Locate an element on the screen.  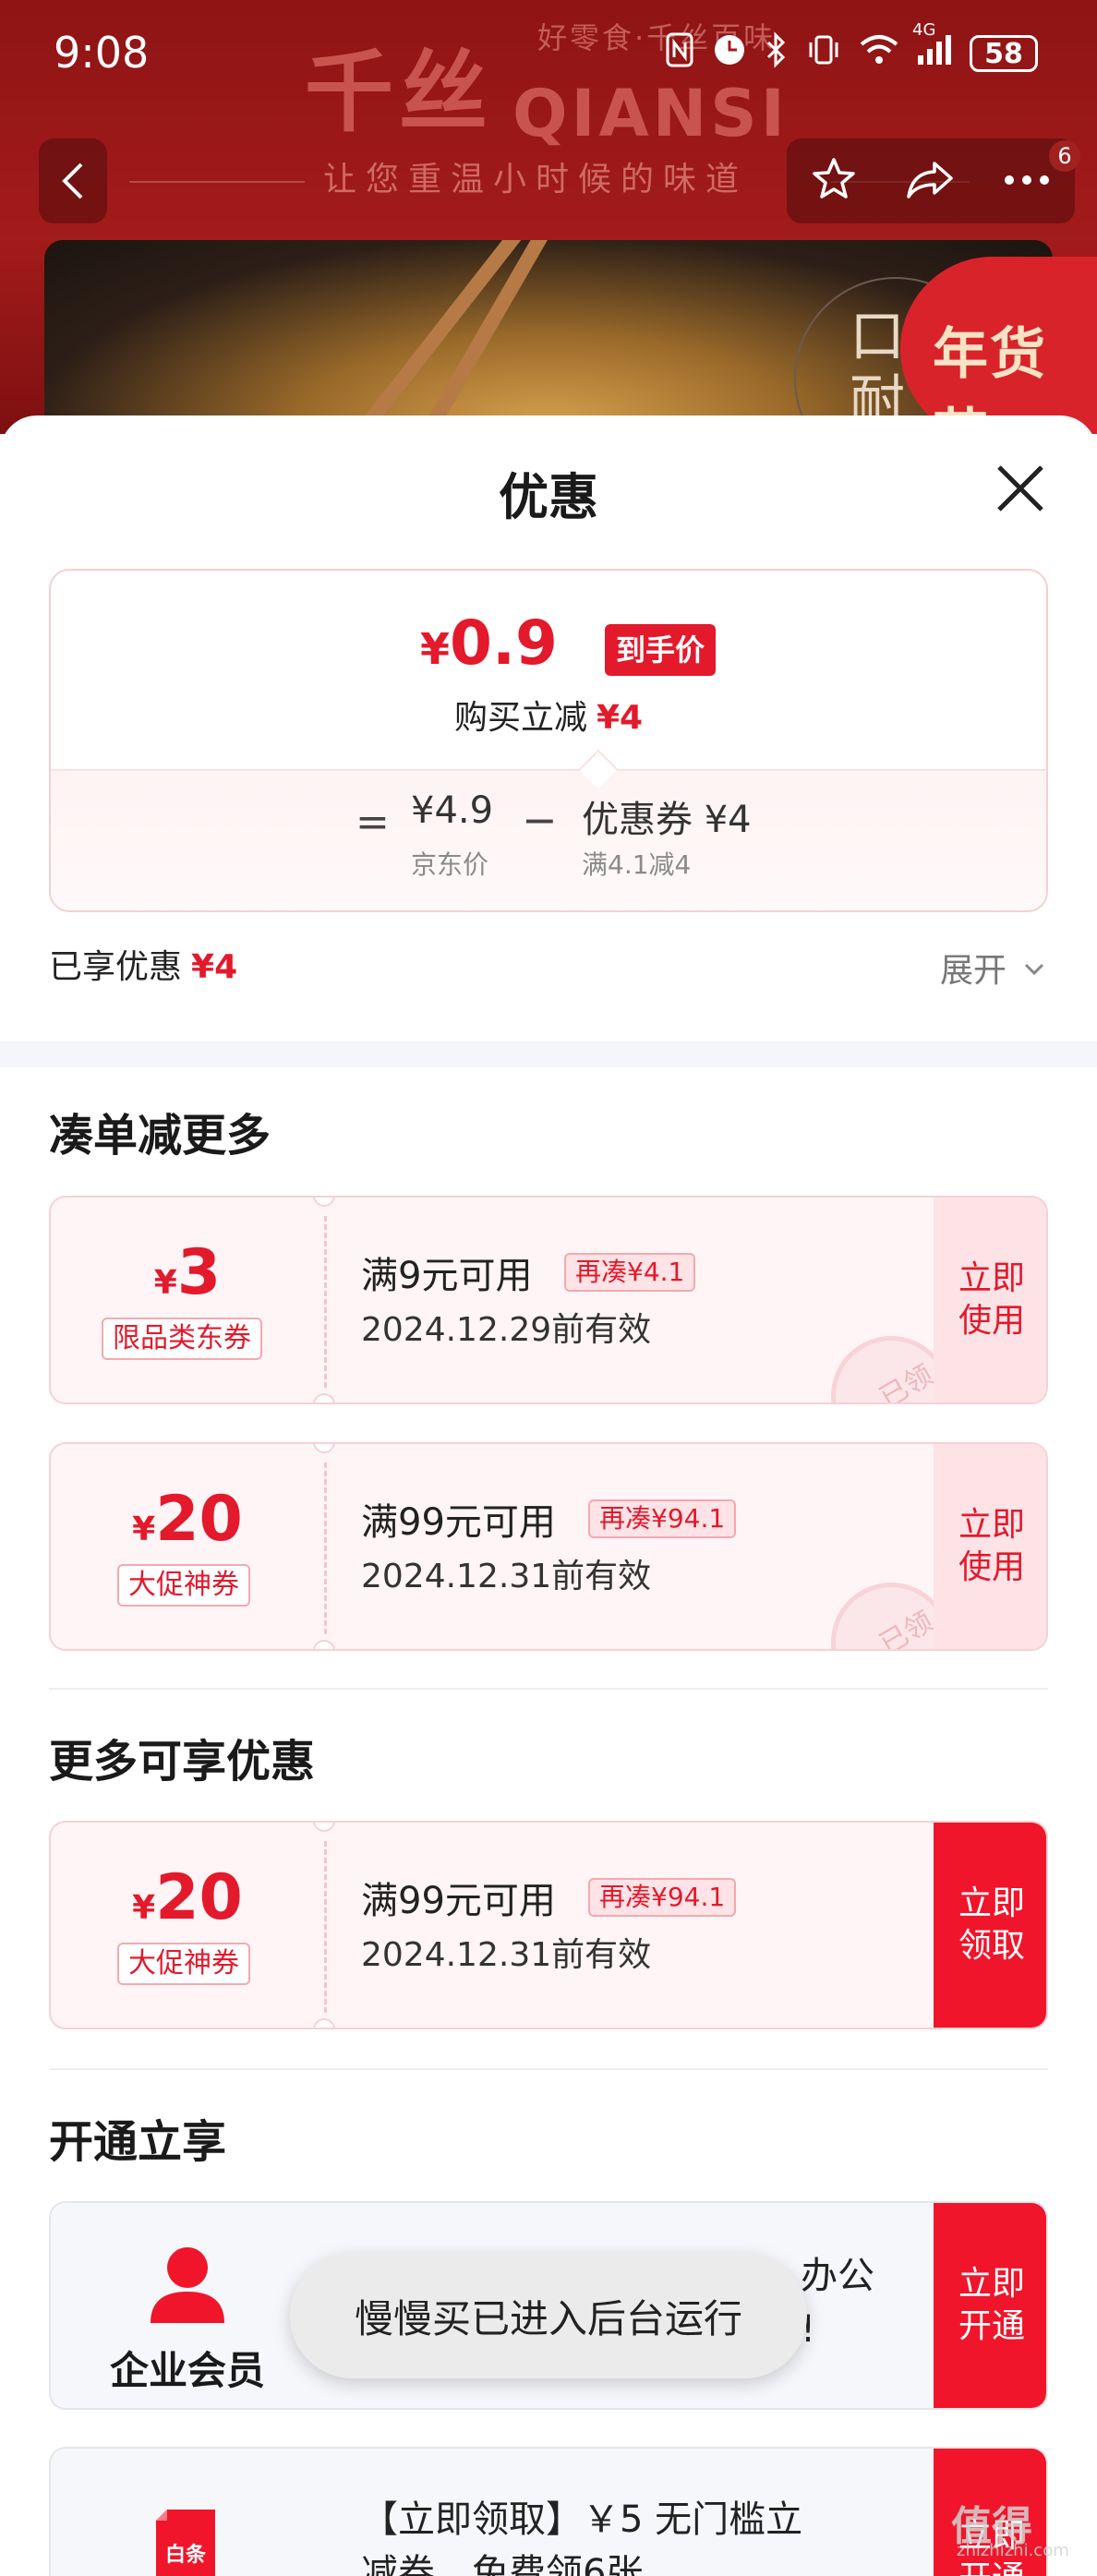
instant-discount-label: 购买立减 is located at coordinates (520, 718).